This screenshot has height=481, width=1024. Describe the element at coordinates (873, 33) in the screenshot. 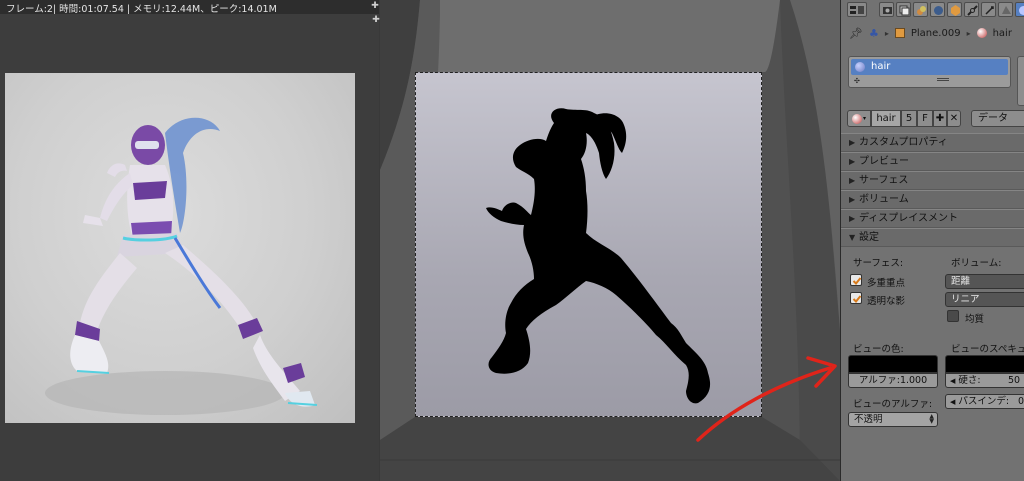

I see `scene-link-icon: ♣` at that location.